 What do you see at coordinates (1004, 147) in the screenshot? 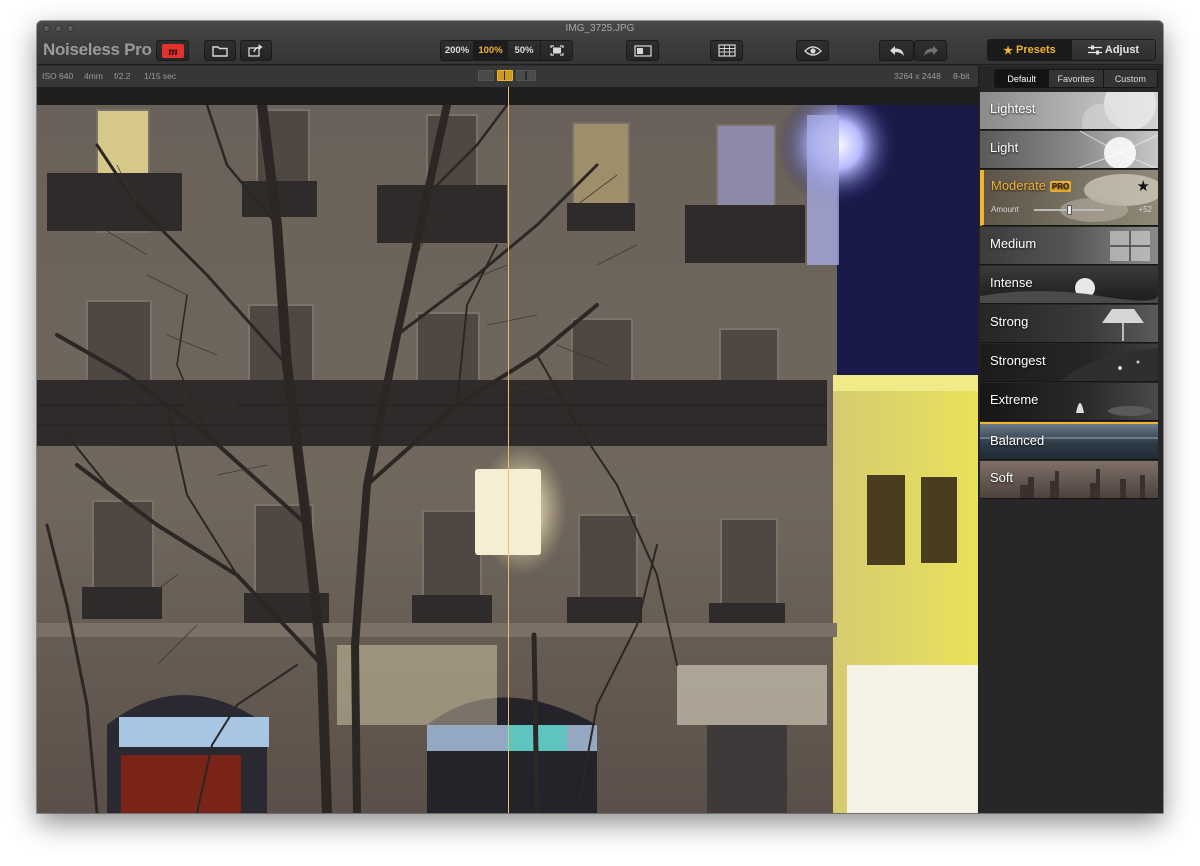
I see `preset-light-label: Light` at bounding box center [1004, 147].